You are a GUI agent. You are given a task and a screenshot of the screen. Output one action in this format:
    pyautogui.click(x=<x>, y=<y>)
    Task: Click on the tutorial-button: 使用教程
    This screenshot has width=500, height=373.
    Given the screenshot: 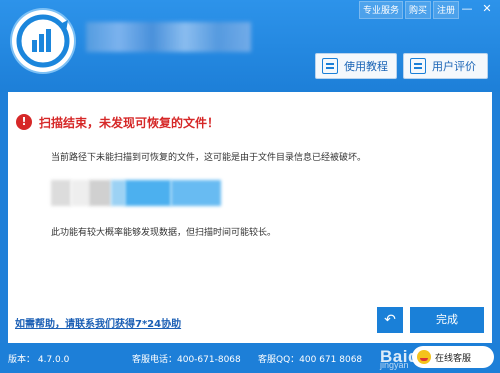 What is the action you would take?
    pyautogui.click(x=356, y=66)
    